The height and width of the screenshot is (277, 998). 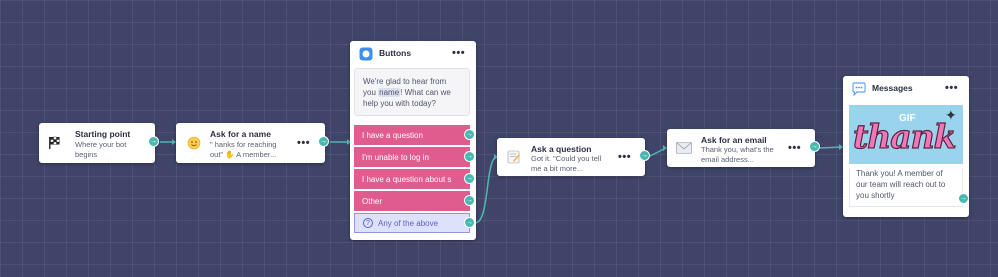 I want to click on node-title: Messages, so click(x=892, y=88).